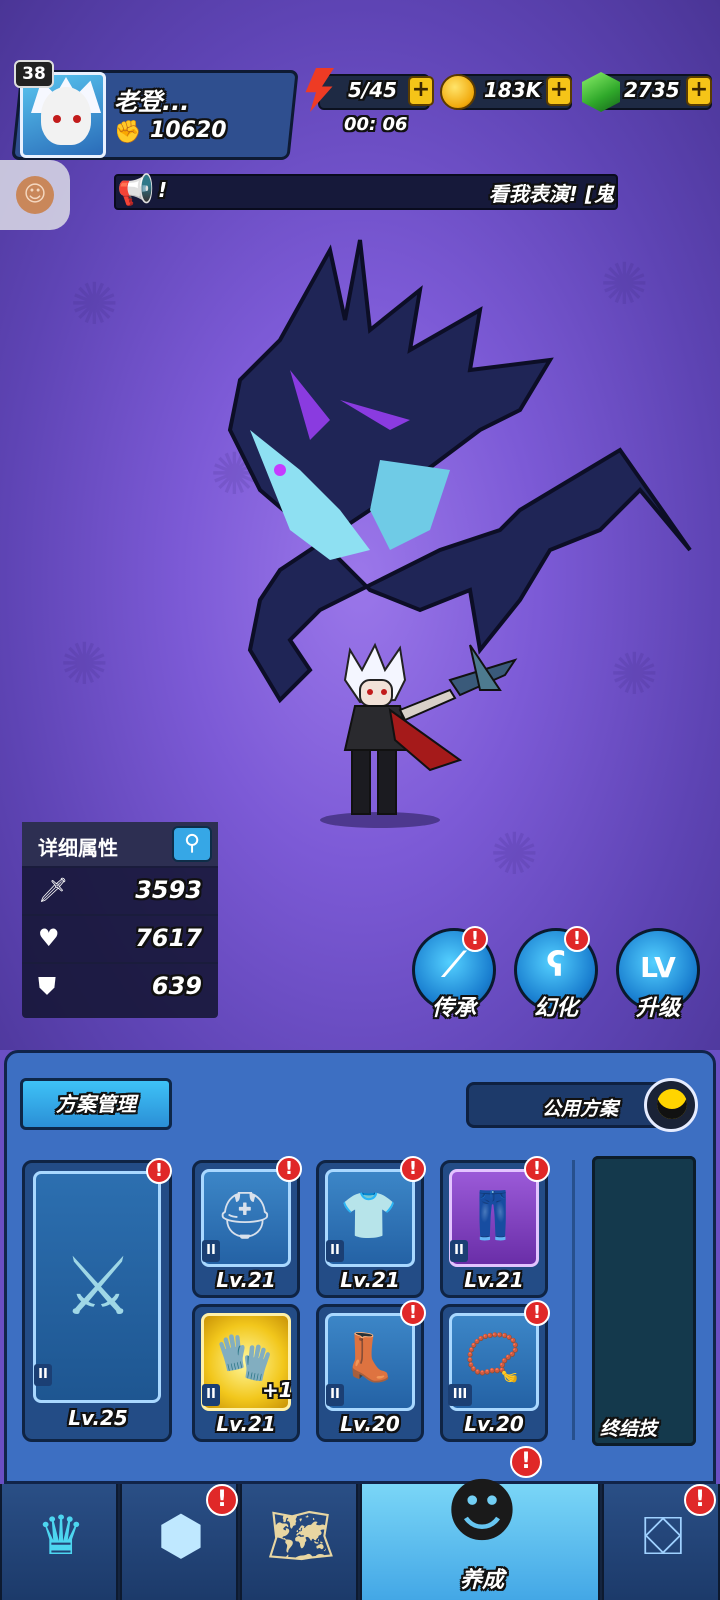  What do you see at coordinates (53, 890) in the screenshot?
I see `sword-icon: 🗡` at bounding box center [53, 890].